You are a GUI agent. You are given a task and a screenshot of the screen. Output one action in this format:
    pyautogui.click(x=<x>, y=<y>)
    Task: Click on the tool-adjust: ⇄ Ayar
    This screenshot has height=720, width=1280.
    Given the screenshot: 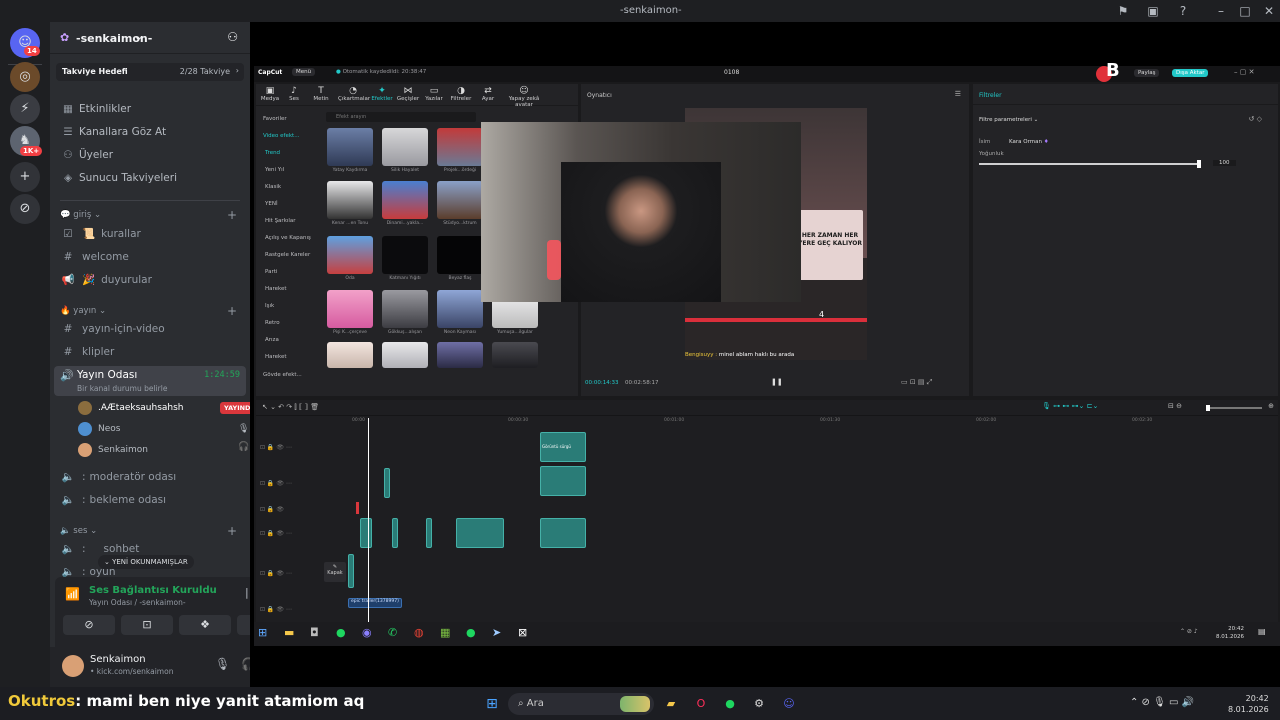 What is the action you would take?
    pyautogui.click(x=488, y=94)
    